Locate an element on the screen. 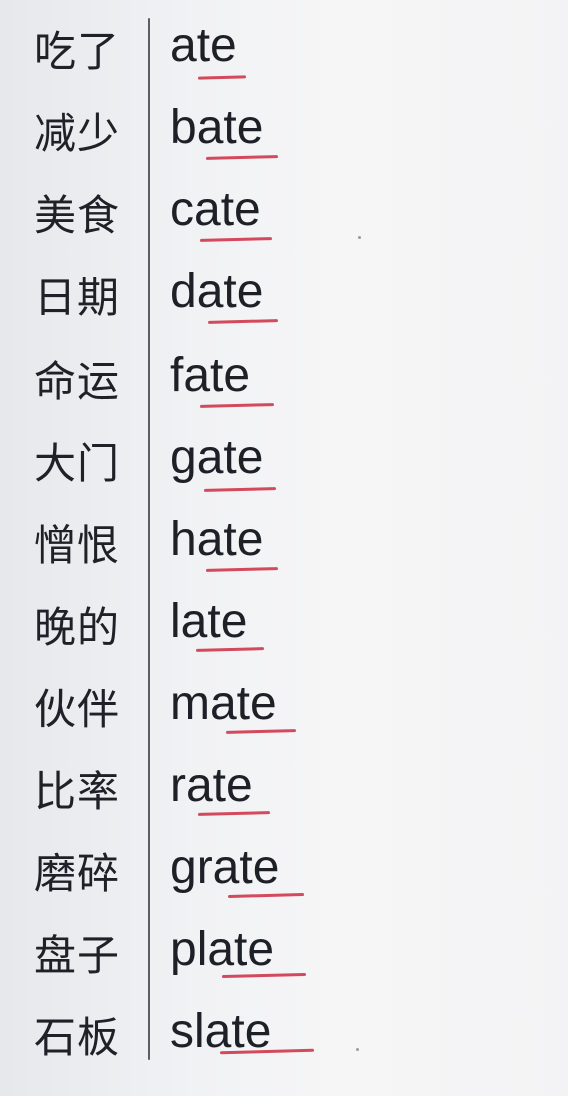  chinese-meaning: 大门 is located at coordinates (77, 463).